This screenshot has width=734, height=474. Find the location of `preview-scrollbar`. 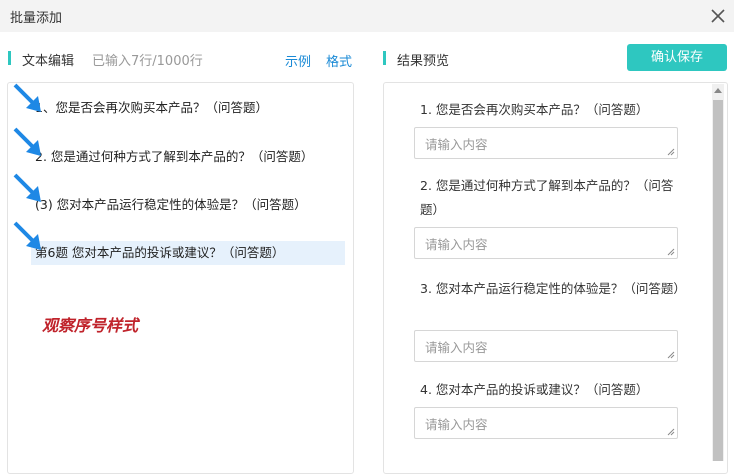

preview-scrollbar is located at coordinates (718, 272).